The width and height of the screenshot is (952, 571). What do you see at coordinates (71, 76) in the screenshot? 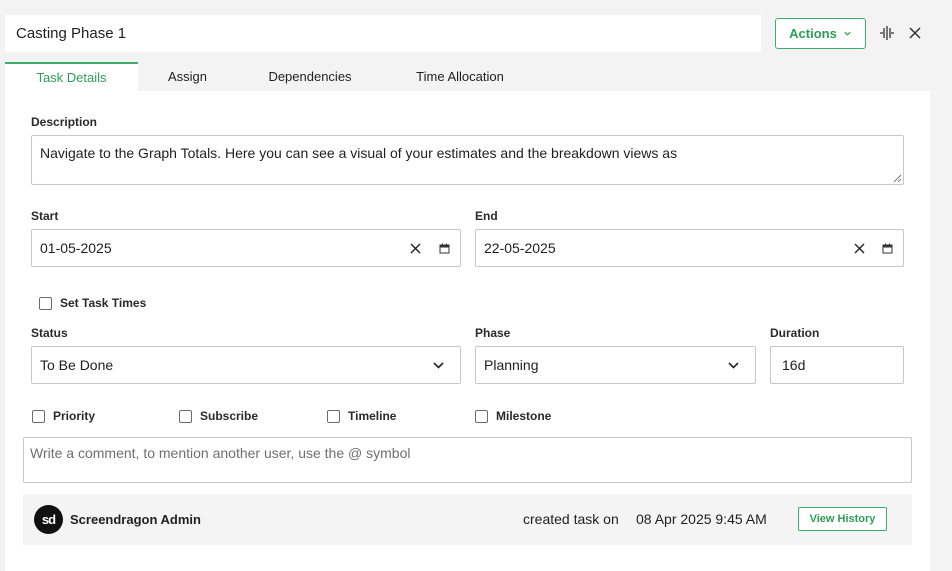
I see `tab-task-details: Task Details` at bounding box center [71, 76].